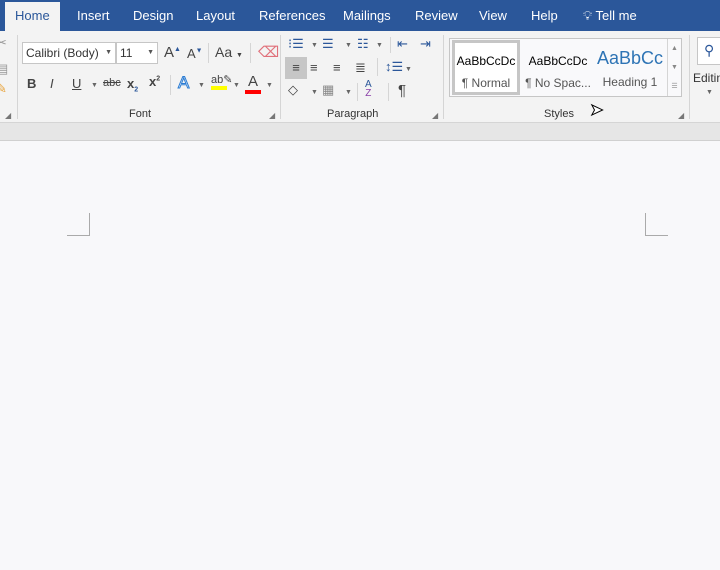 This screenshot has width=720, height=570. I want to click on copy-icon: ▤, so click(4, 69).